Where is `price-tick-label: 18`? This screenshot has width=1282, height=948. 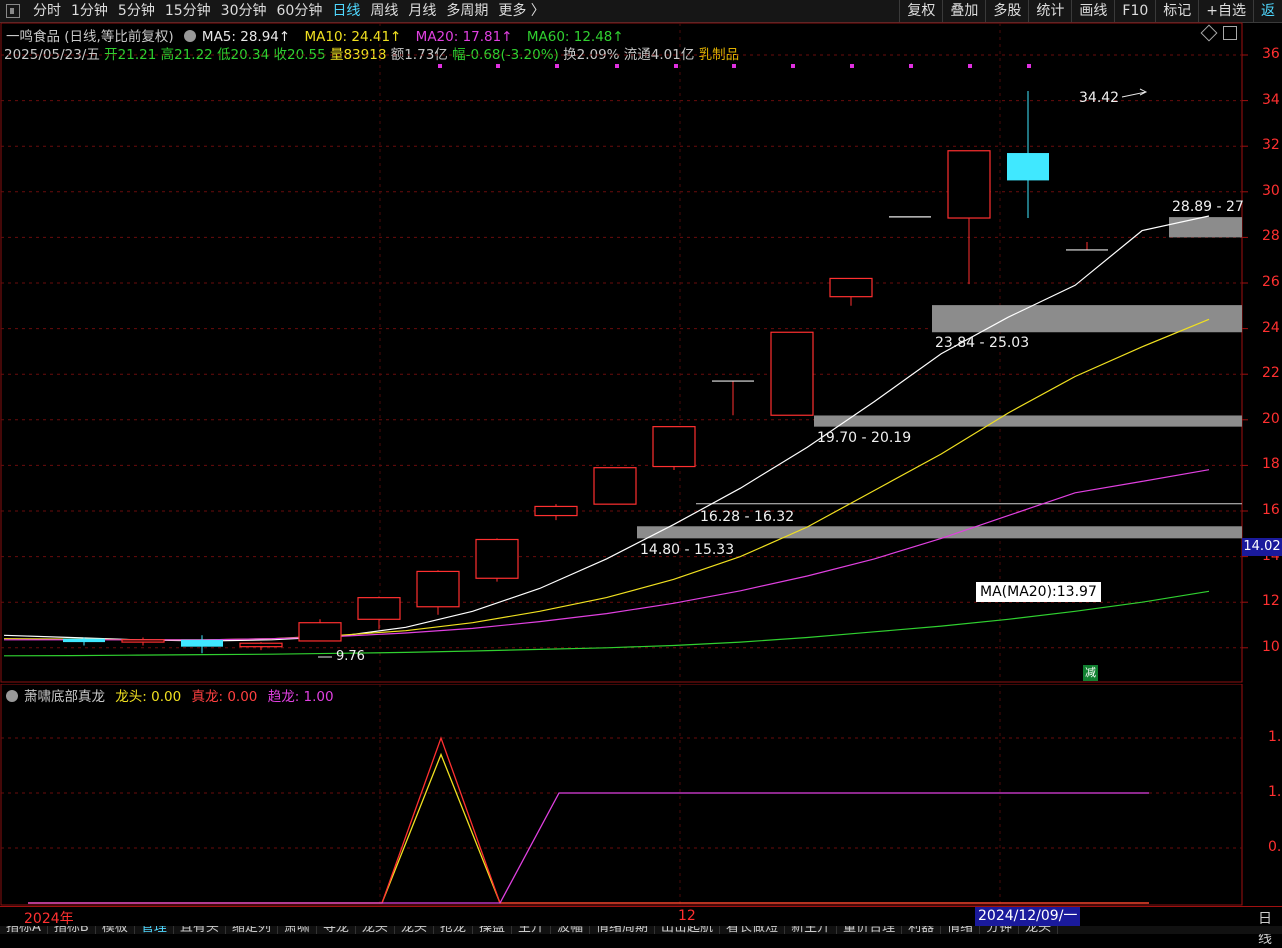 price-tick-label: 18 is located at coordinates (1271, 464).